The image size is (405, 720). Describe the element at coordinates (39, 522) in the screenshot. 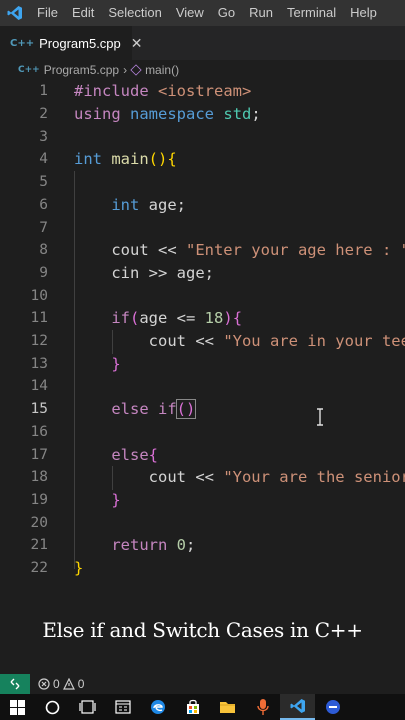

I see `line-number: 20` at that location.